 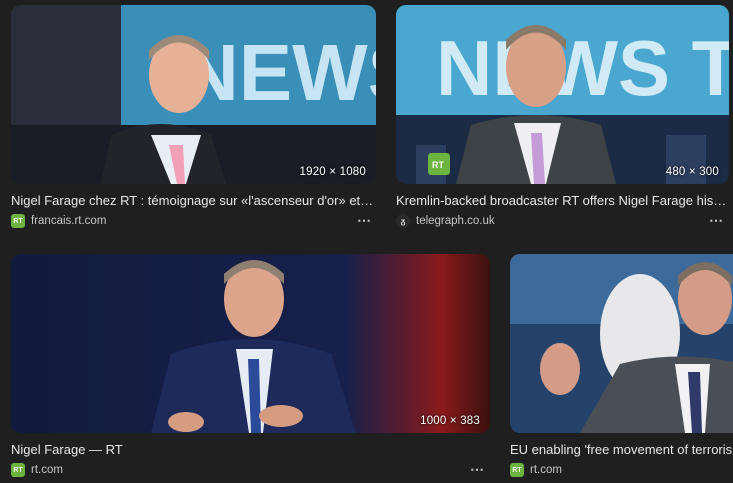 What do you see at coordinates (450, 421) in the screenshot?
I see `image-dimensions: 1000 × 383` at bounding box center [450, 421].